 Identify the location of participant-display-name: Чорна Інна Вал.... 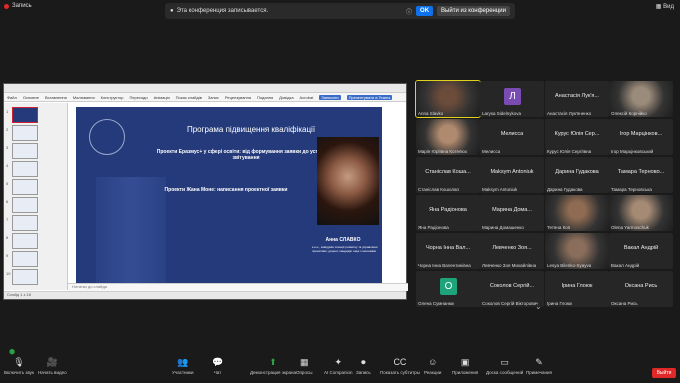
(448, 248).